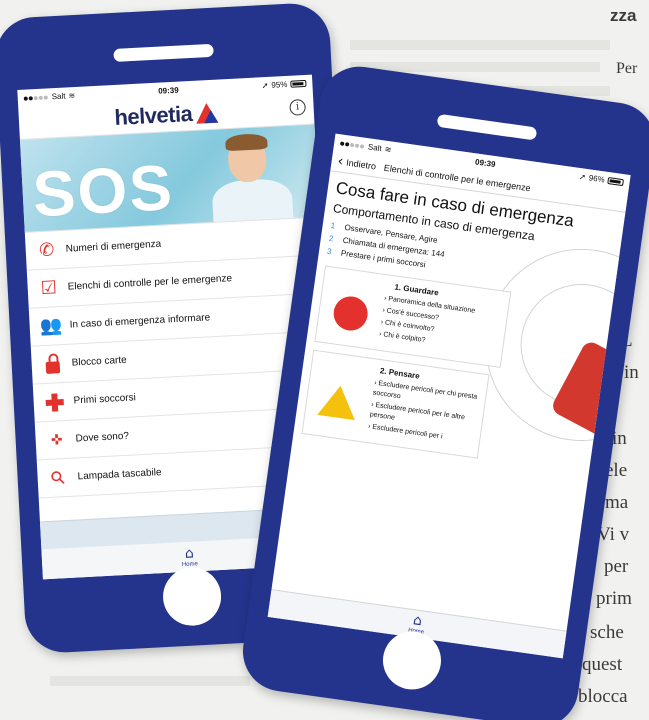  Describe the element at coordinates (627, 68) in the screenshot. I see `magazine-text: Per` at that location.